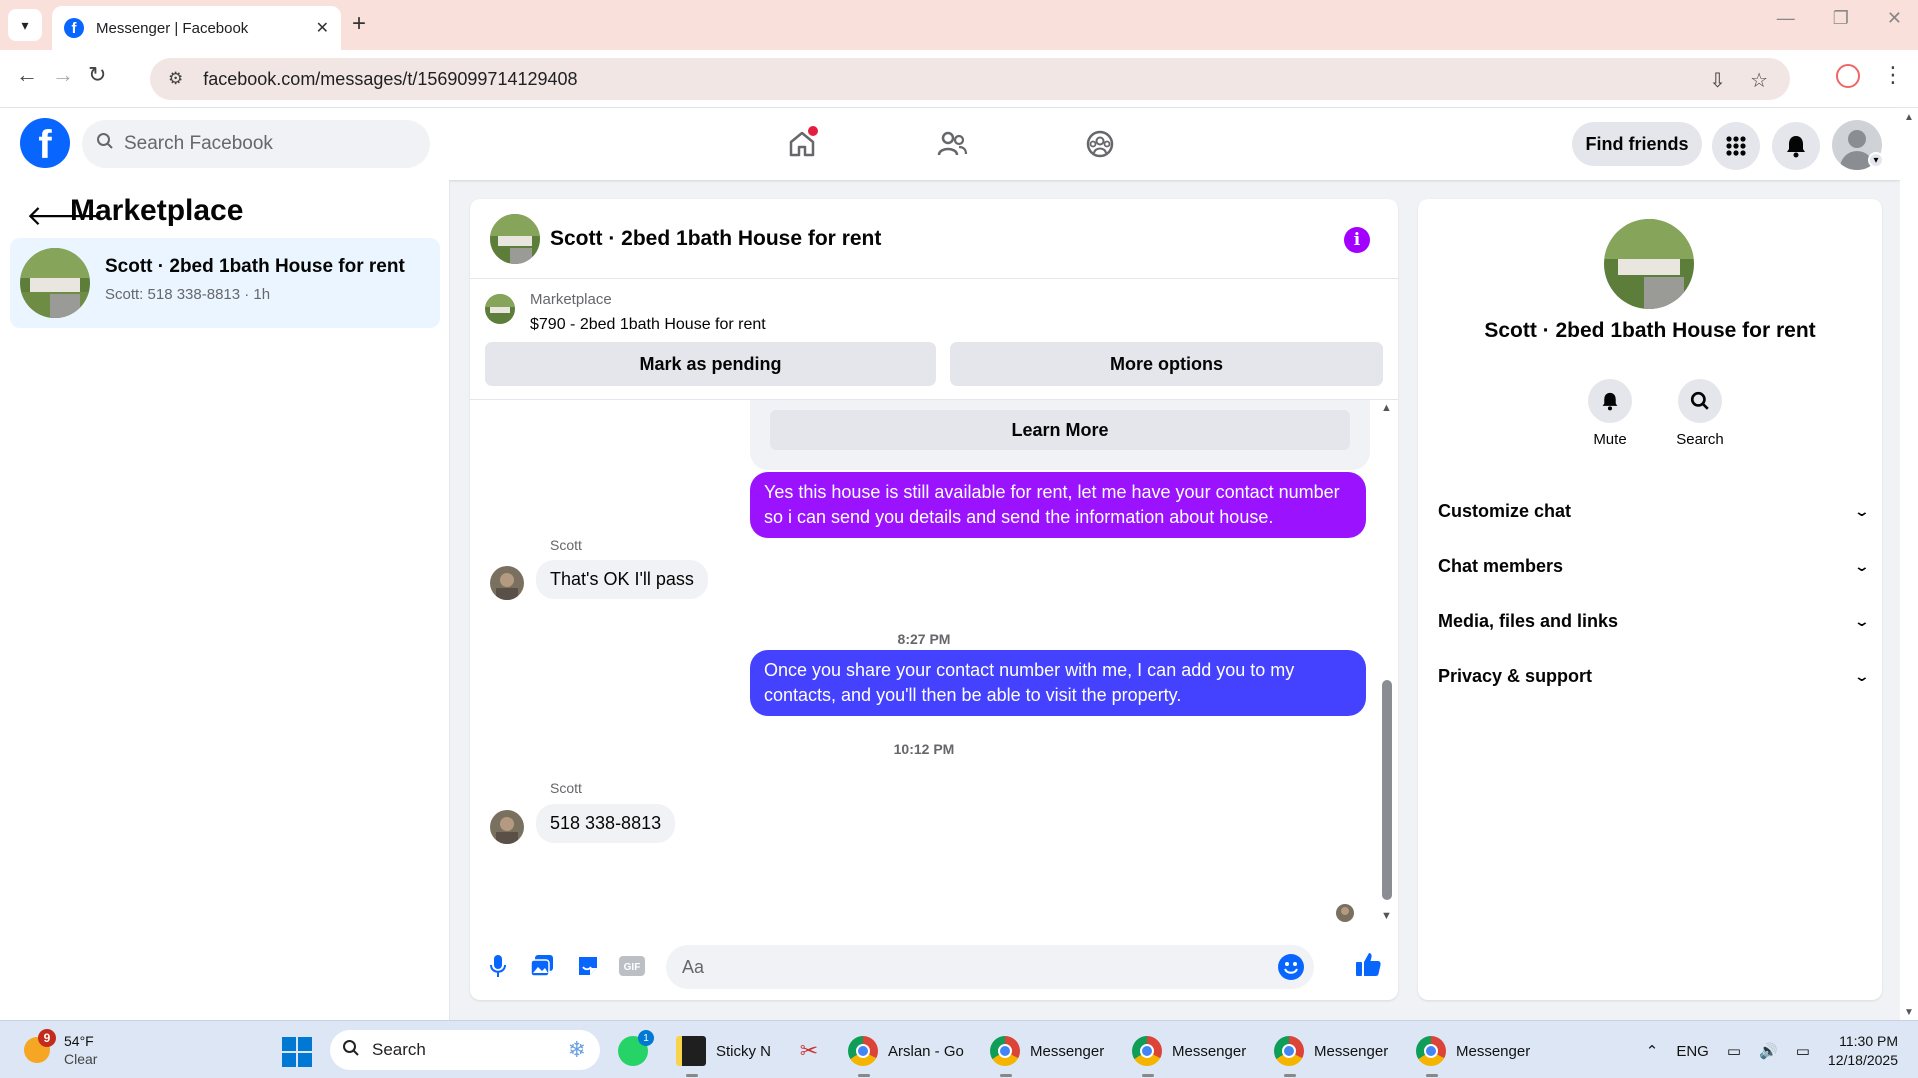 The height and width of the screenshot is (1078, 1918). Describe the element at coordinates (1387, 662) in the screenshot. I see `message-scrollbar: ▲ ▼` at that location.